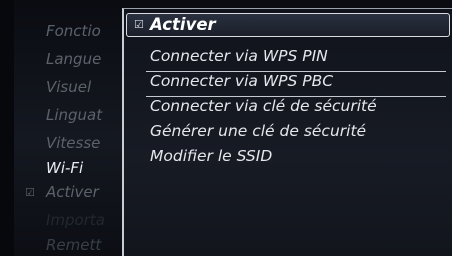 The width and height of the screenshot is (452, 256). I want to click on option-activer: Activer, so click(183, 24).